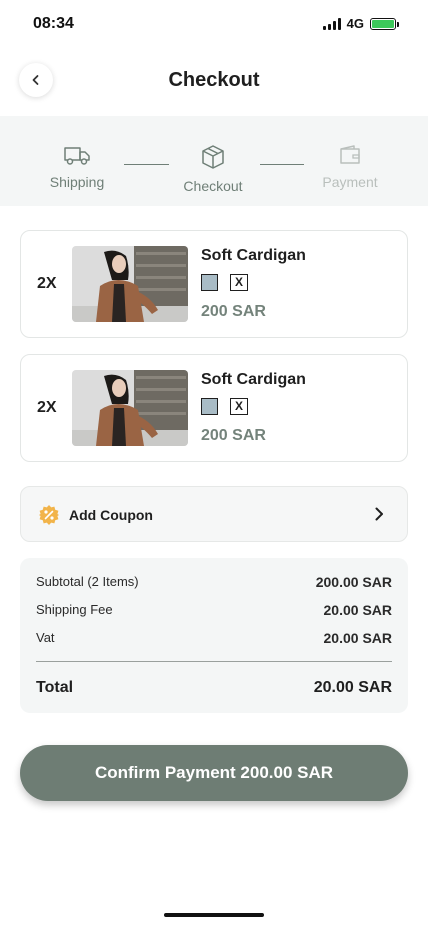 The image size is (428, 926). Describe the element at coordinates (350, 182) in the screenshot. I see `step-label-payment: Payment` at that location.